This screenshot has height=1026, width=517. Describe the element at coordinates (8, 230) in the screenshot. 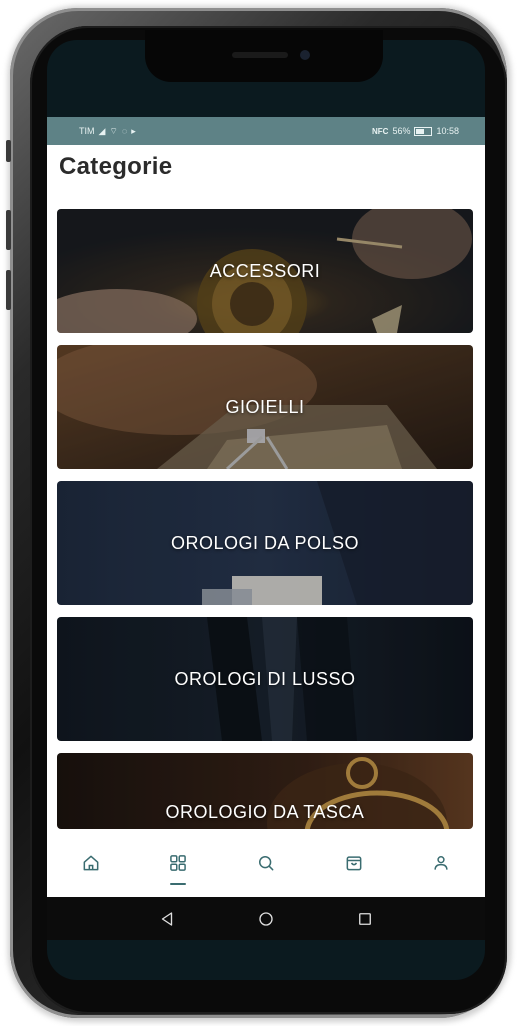

I see `volume-up-button` at that location.